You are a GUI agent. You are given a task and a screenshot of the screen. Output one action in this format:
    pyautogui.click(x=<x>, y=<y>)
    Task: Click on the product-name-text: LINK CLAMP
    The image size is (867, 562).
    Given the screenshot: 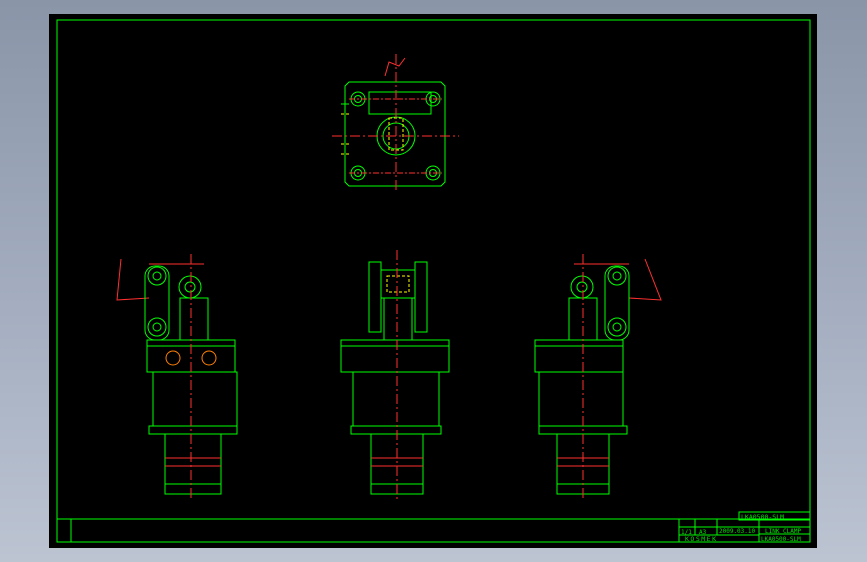 What is the action you would take?
    pyautogui.click(x=783, y=531)
    